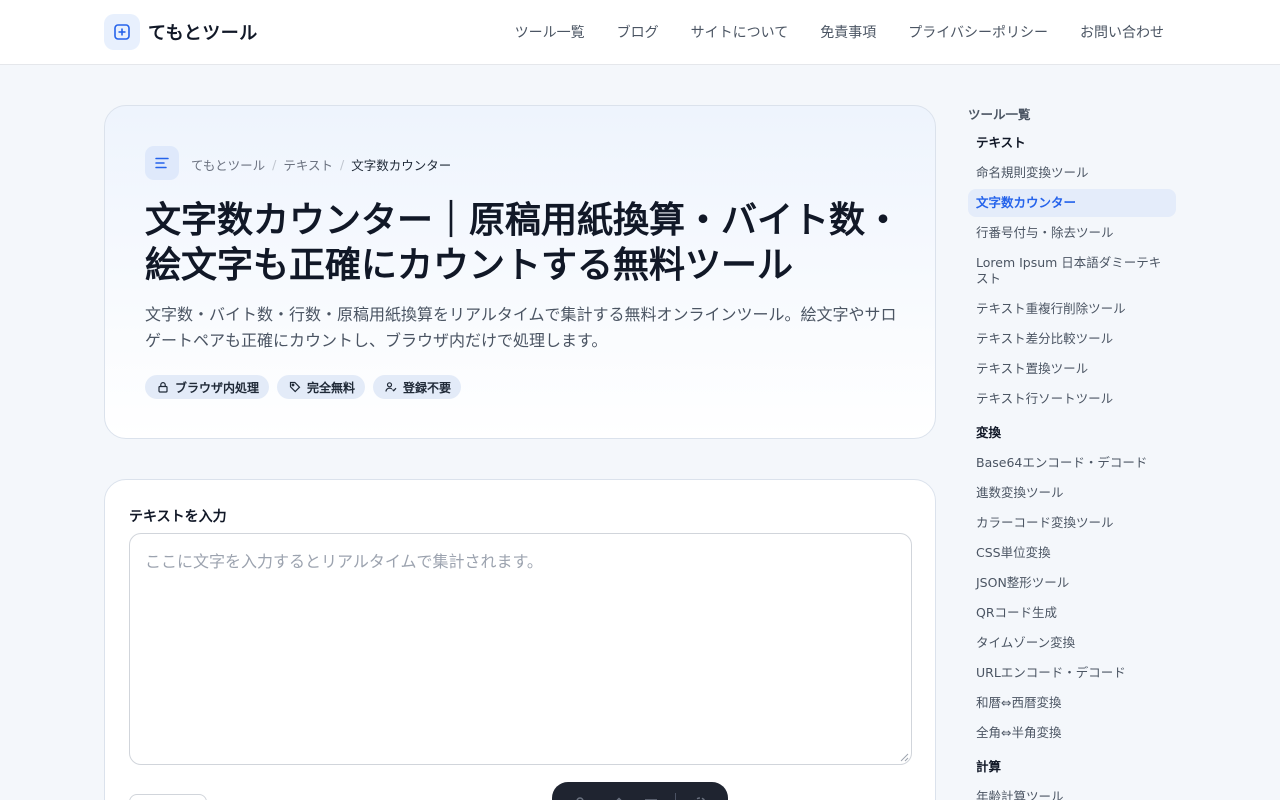 This screenshot has height=800, width=1280. I want to click on sidebar-item-base64: Base64エンコード・デコード, so click(1072, 463).